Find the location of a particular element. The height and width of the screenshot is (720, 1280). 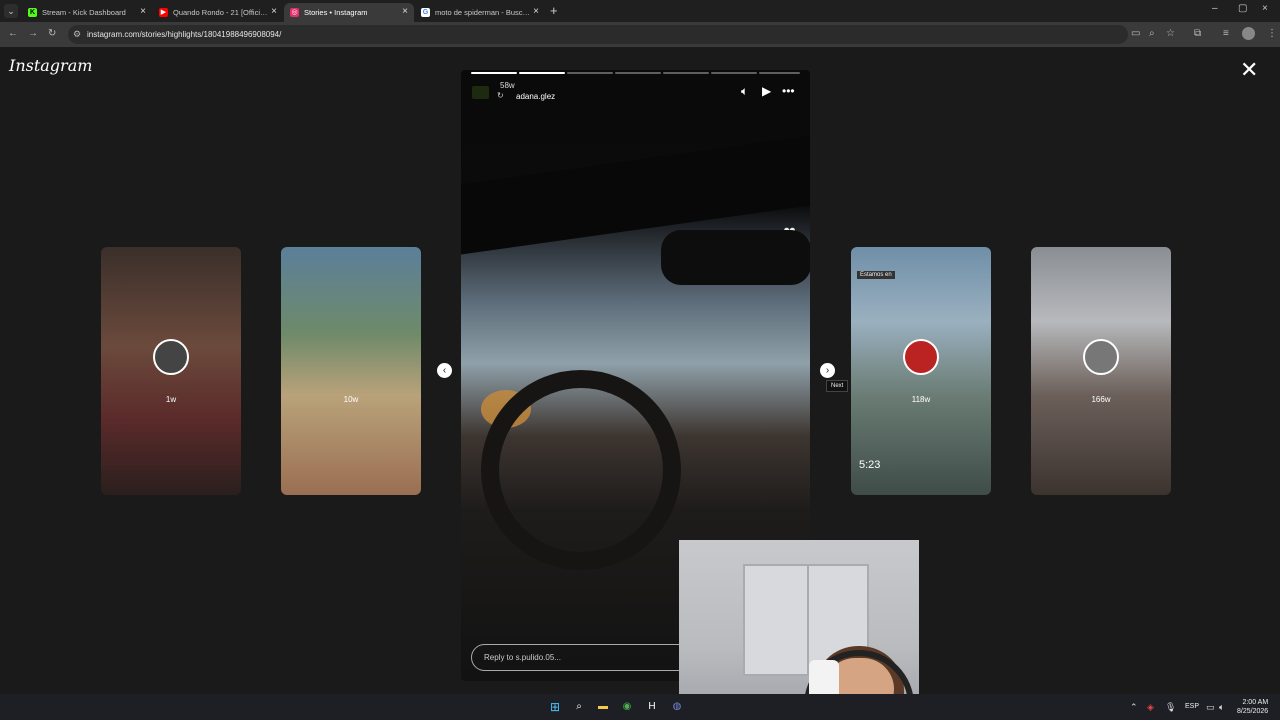

video-duration: 5:23 is located at coordinates (870, 465).